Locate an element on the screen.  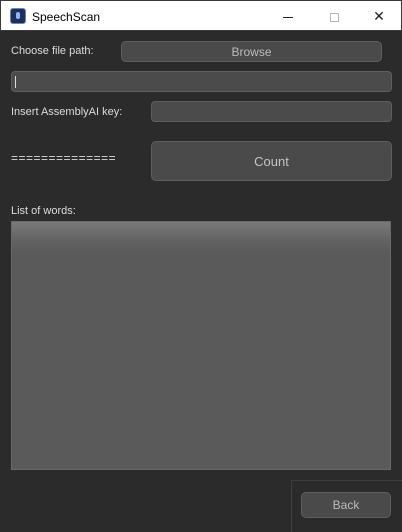
back-button: Back is located at coordinates (346, 505).